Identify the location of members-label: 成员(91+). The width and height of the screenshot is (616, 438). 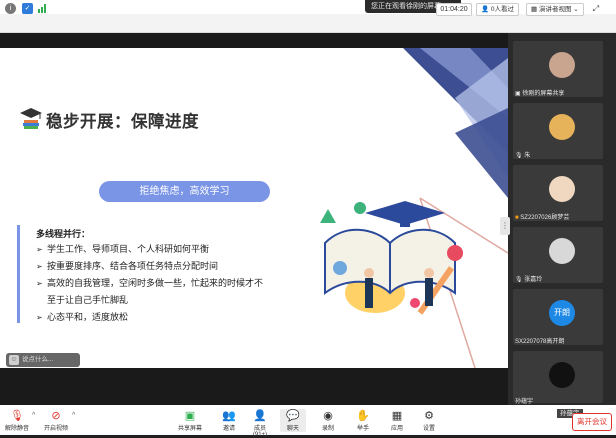
(260, 432).